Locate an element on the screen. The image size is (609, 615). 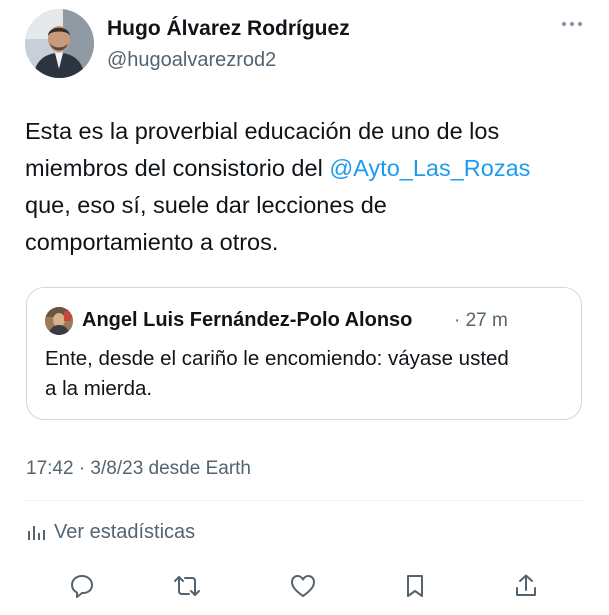
view-stats-link: Ver estadísticas is located at coordinates (110, 532).